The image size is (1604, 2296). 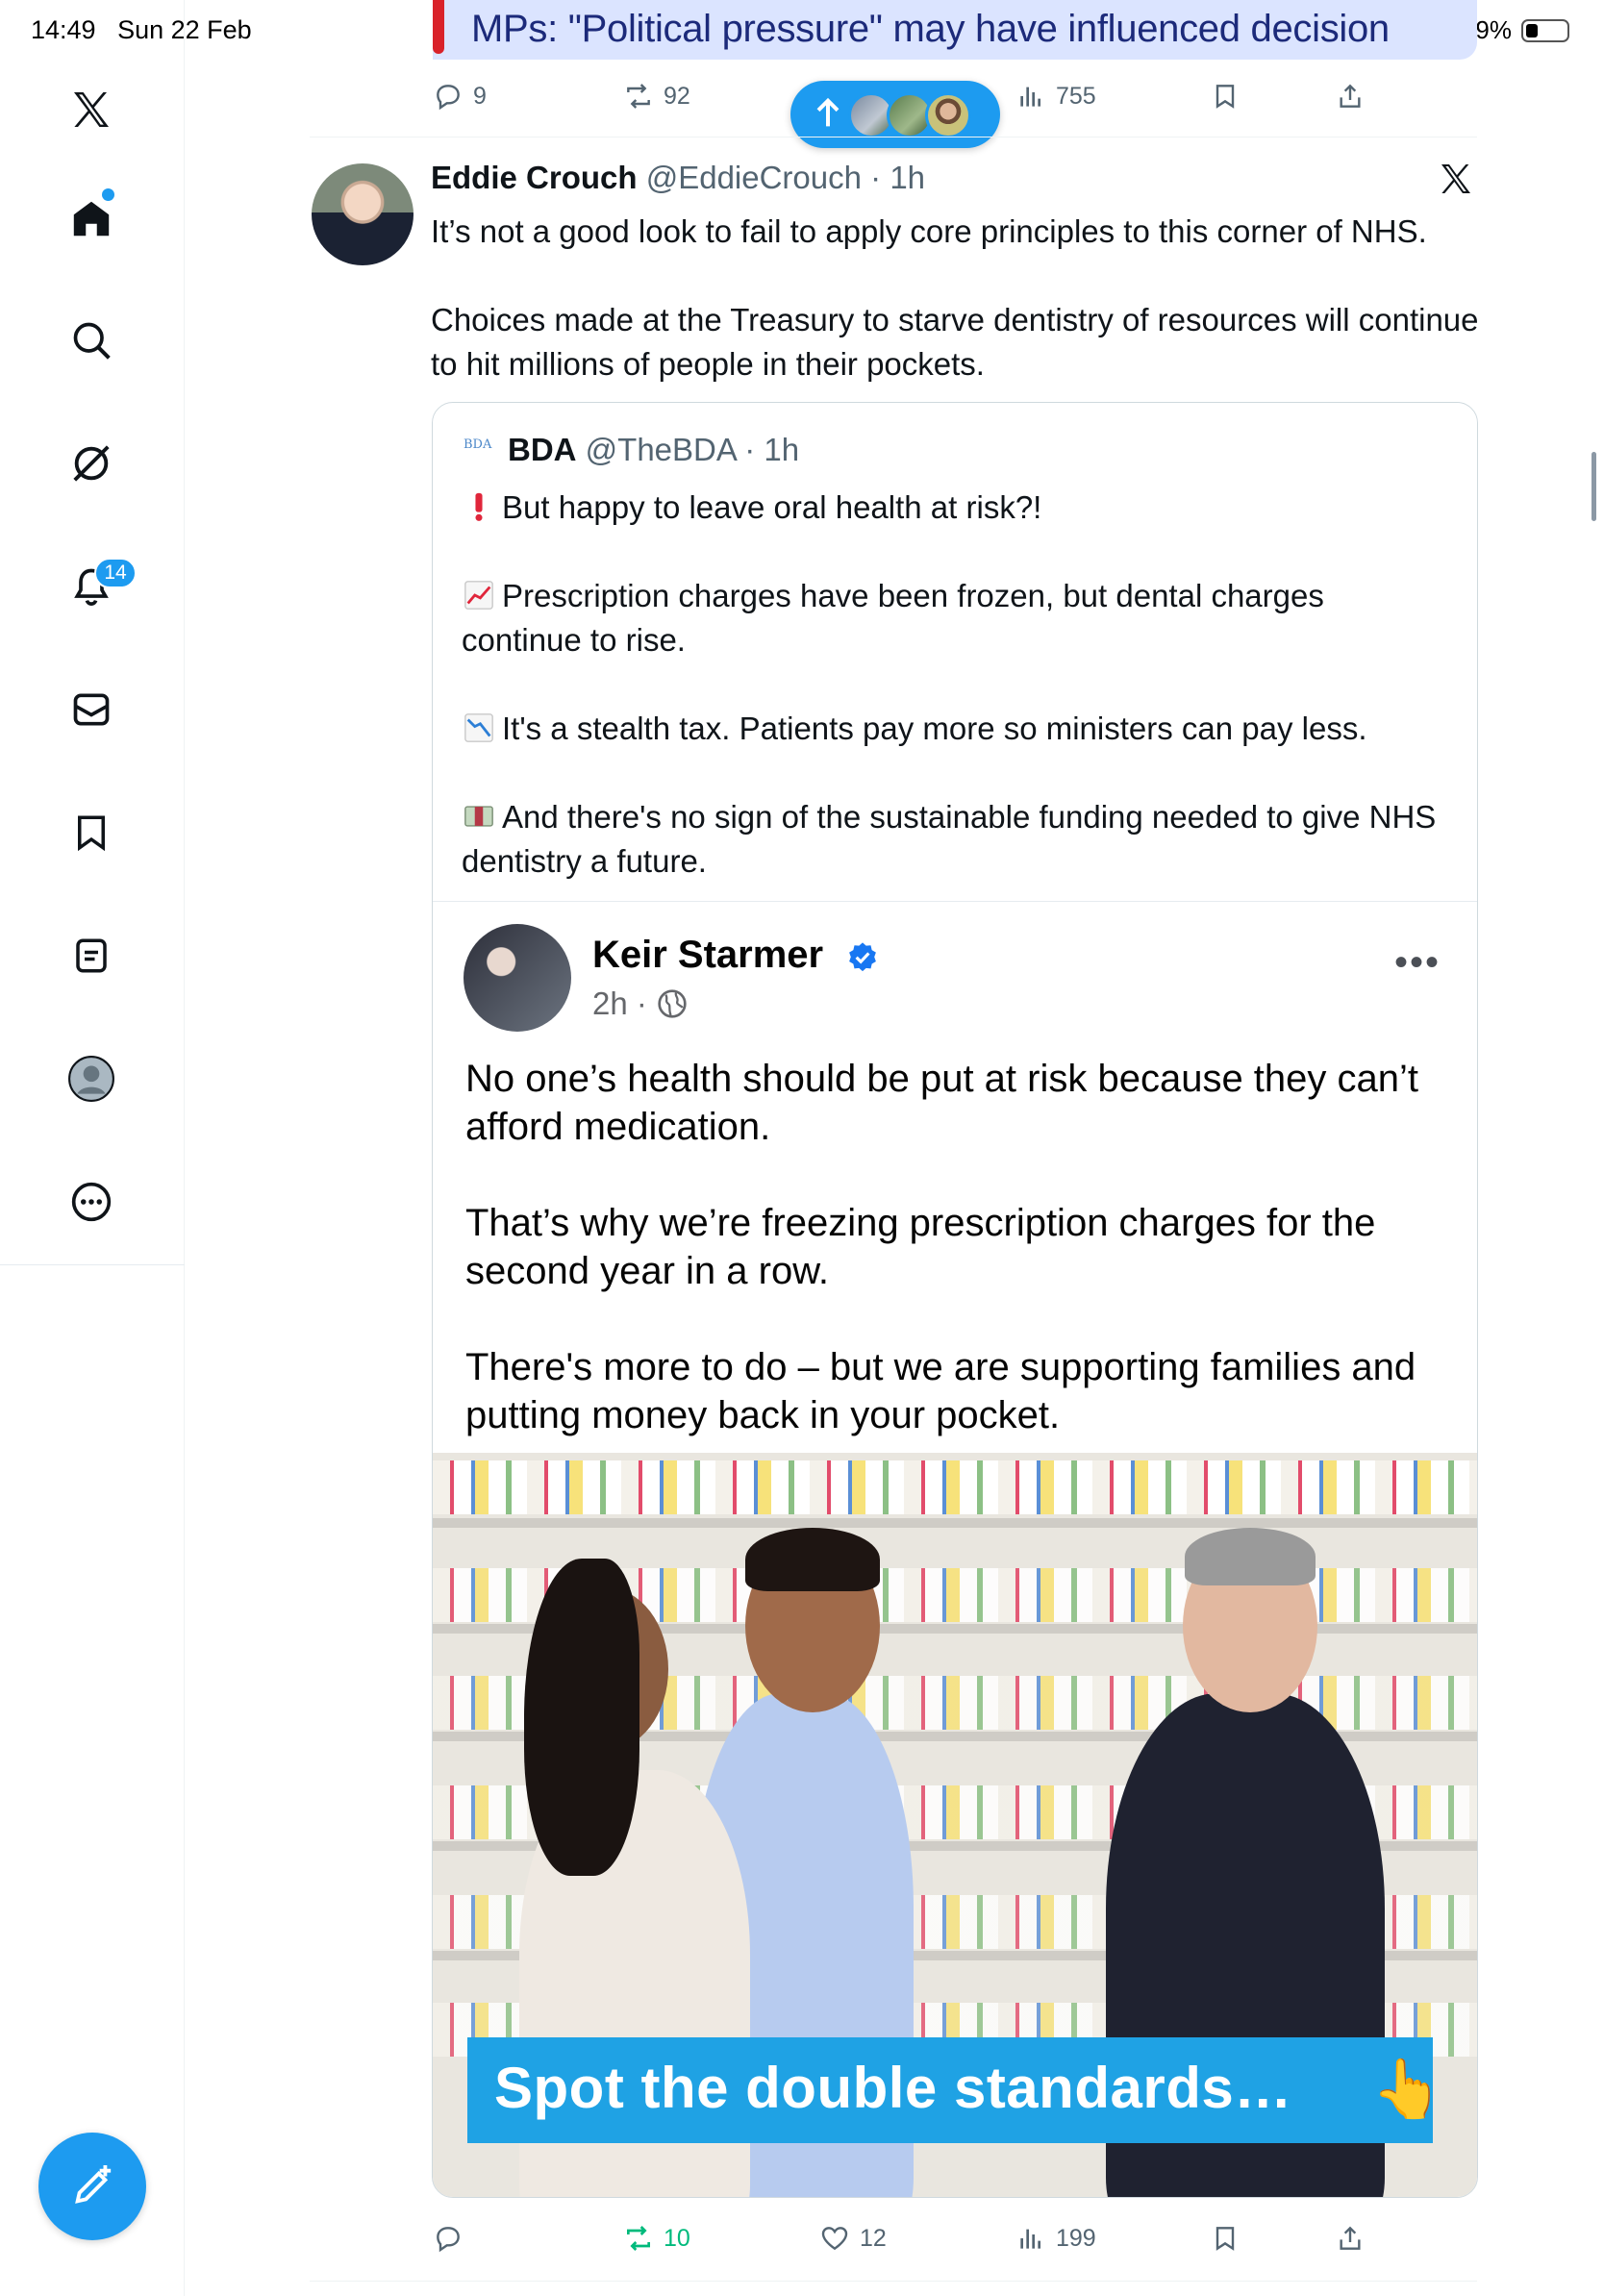 I want to click on bookmark-button, so click(x=1225, y=2238).